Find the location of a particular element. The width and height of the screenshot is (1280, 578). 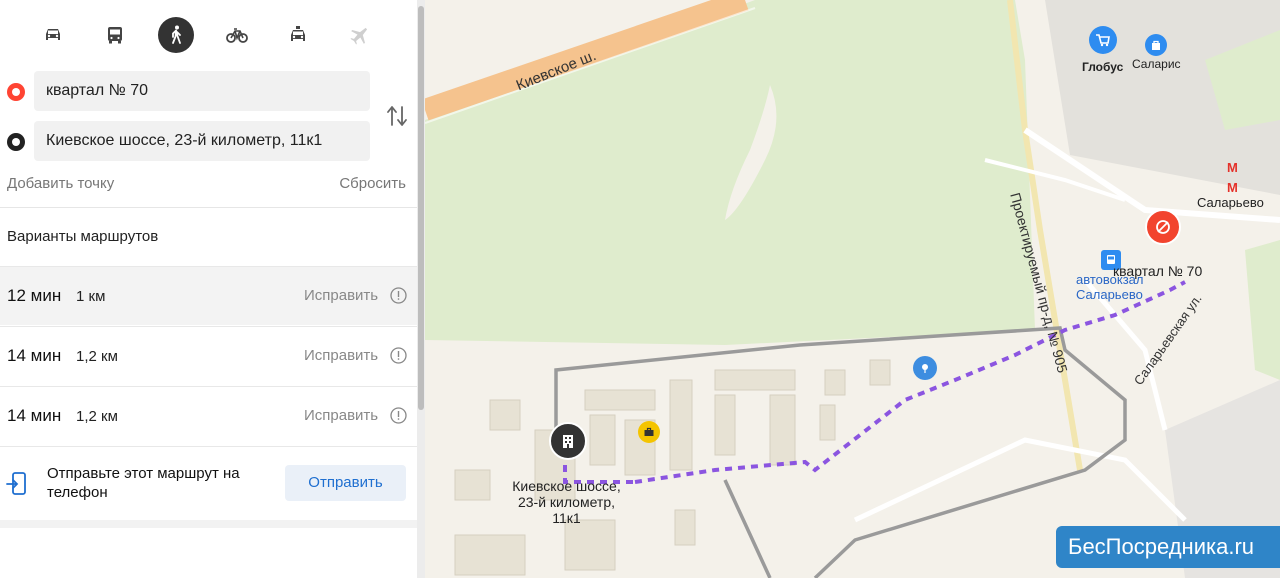

panel-footer is located at coordinates (208, 524).